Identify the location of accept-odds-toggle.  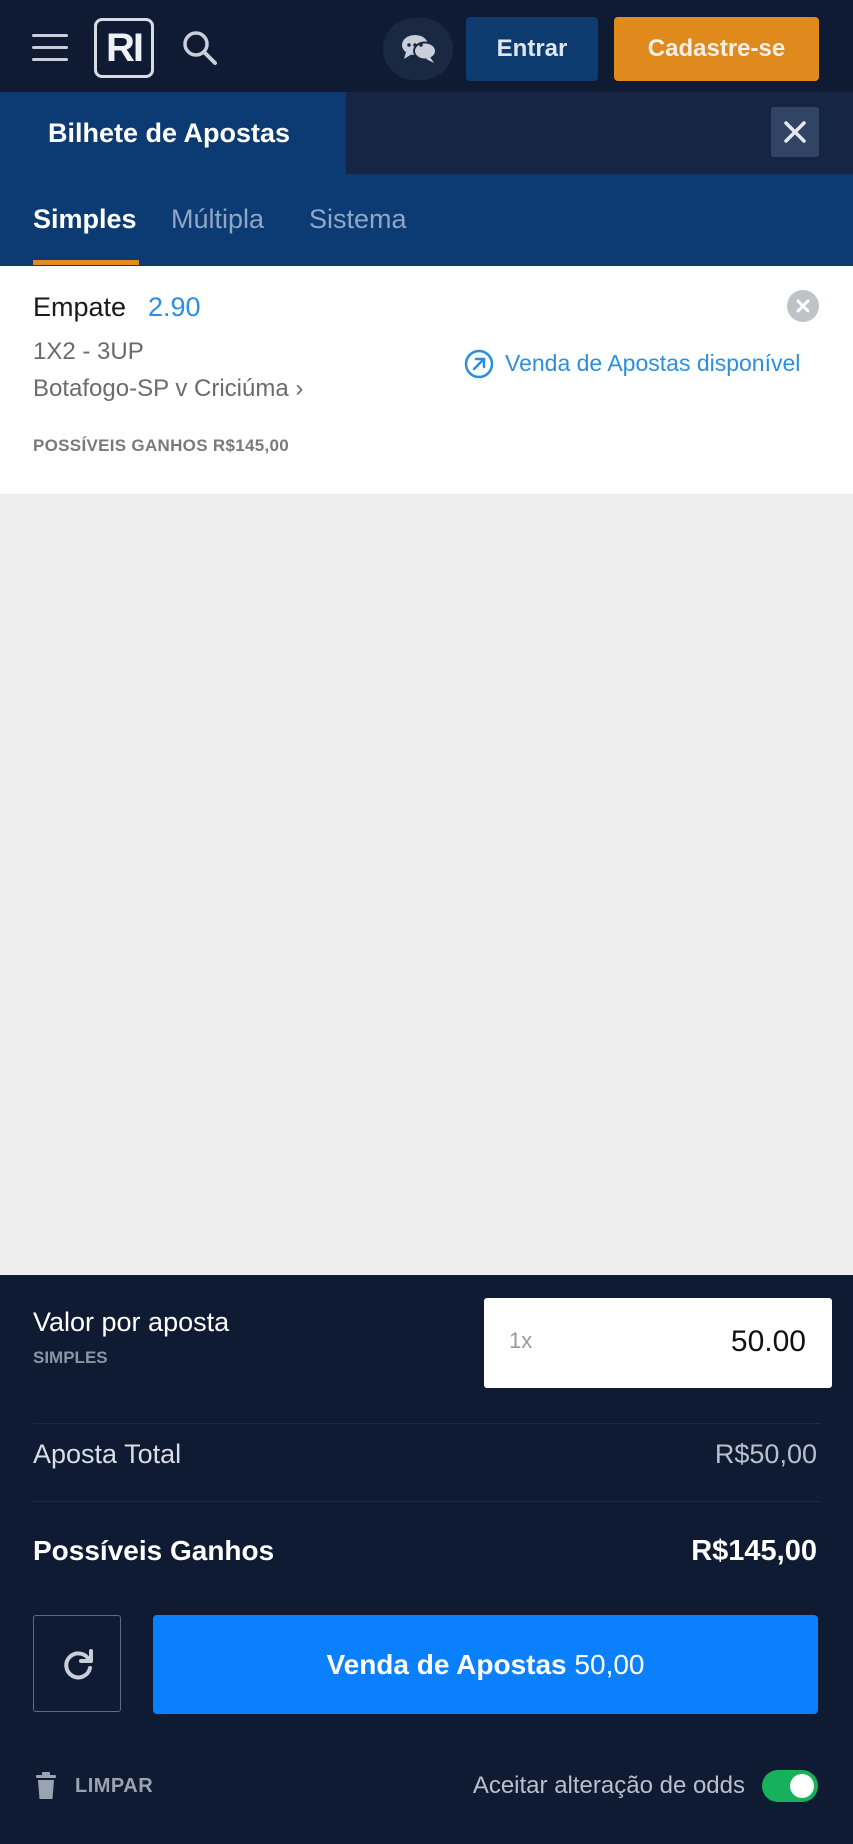
(790, 1786).